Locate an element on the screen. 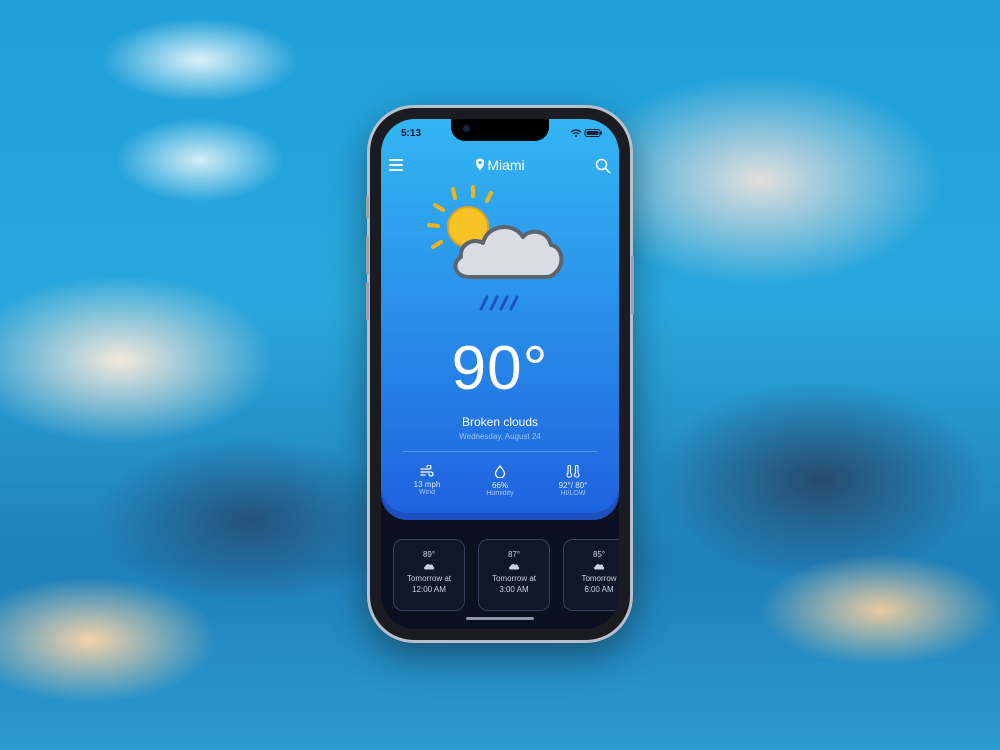  notch is located at coordinates (500, 130).